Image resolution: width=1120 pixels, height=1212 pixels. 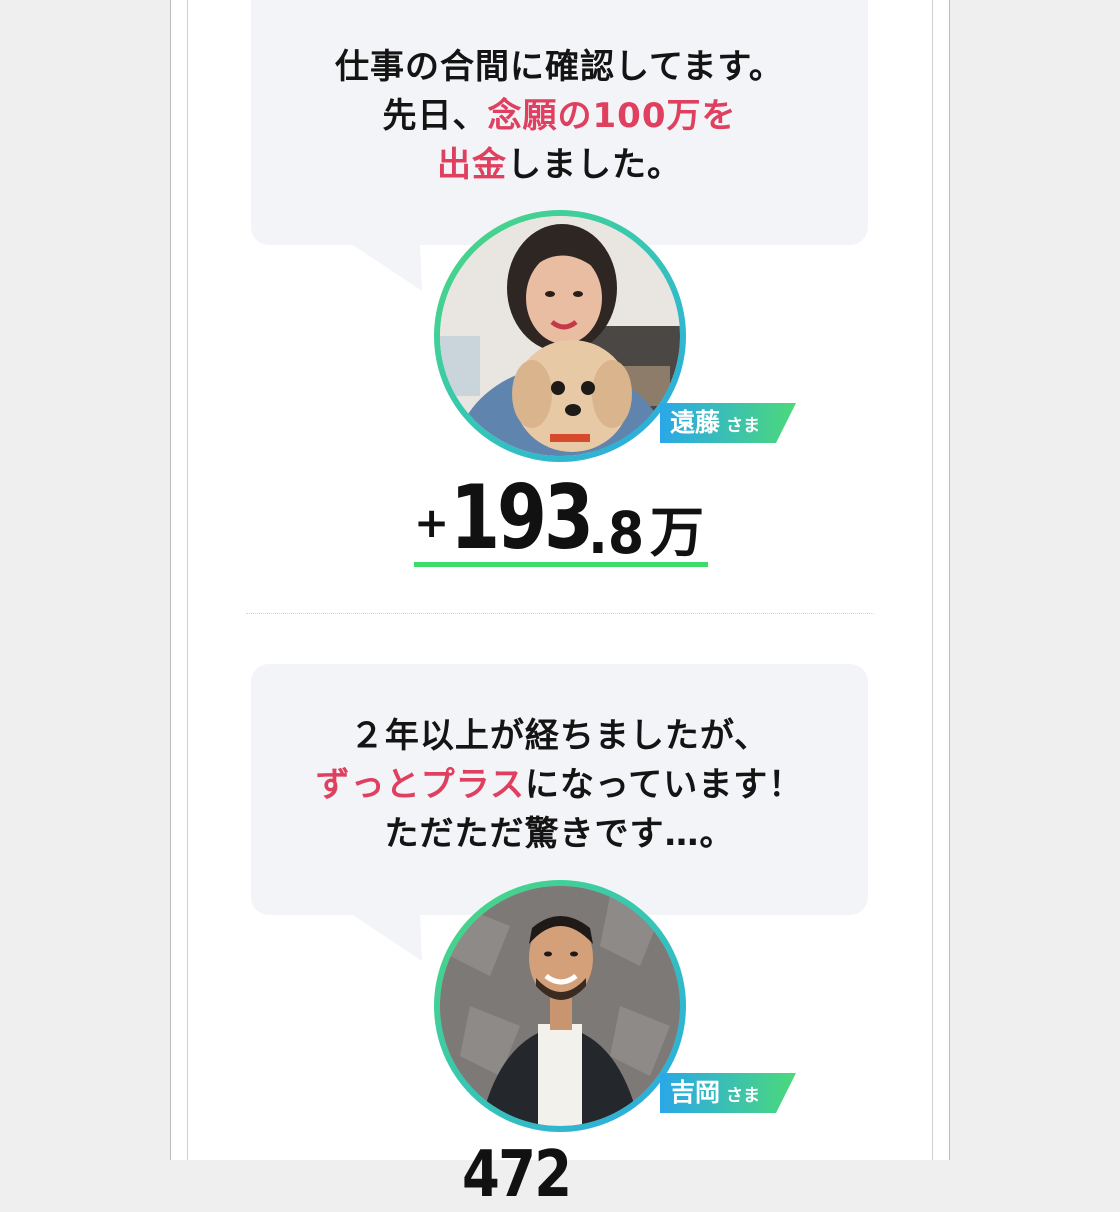 What do you see at coordinates (522, 517) in the screenshot?
I see `amount-integer: 193` at bounding box center [522, 517].